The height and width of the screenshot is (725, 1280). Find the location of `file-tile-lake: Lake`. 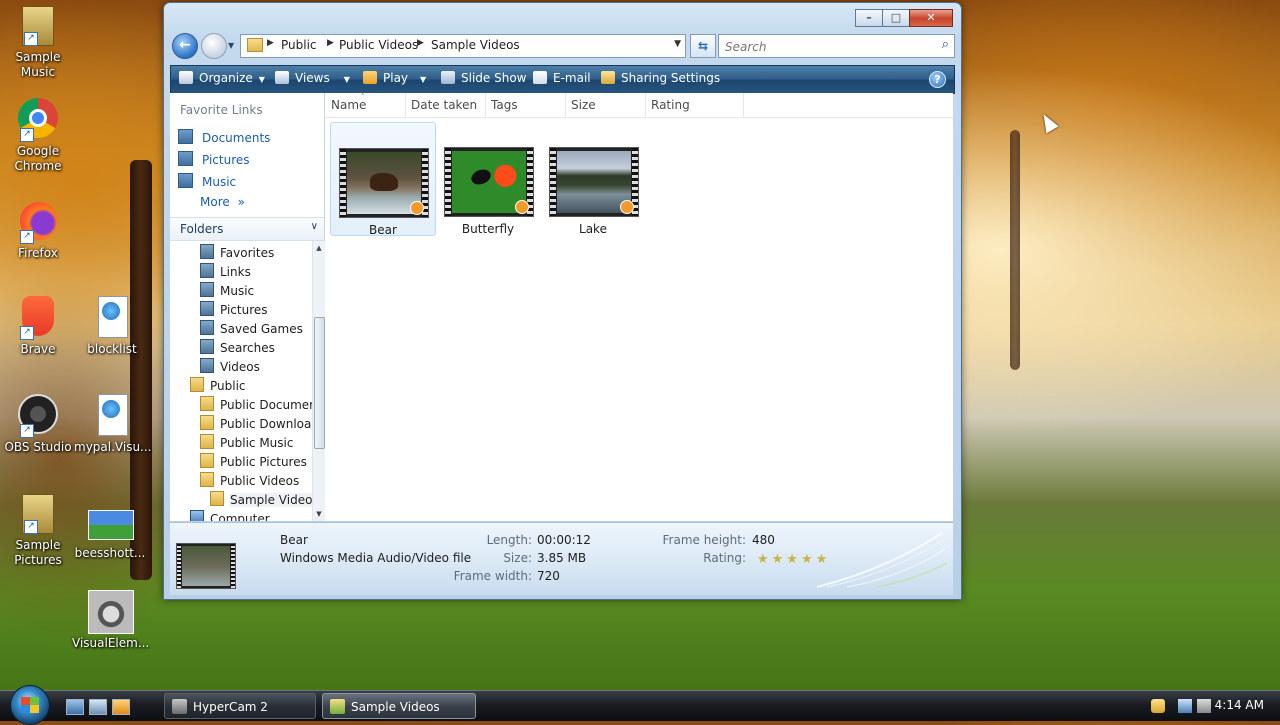

file-tile-lake: Lake is located at coordinates (593, 179).